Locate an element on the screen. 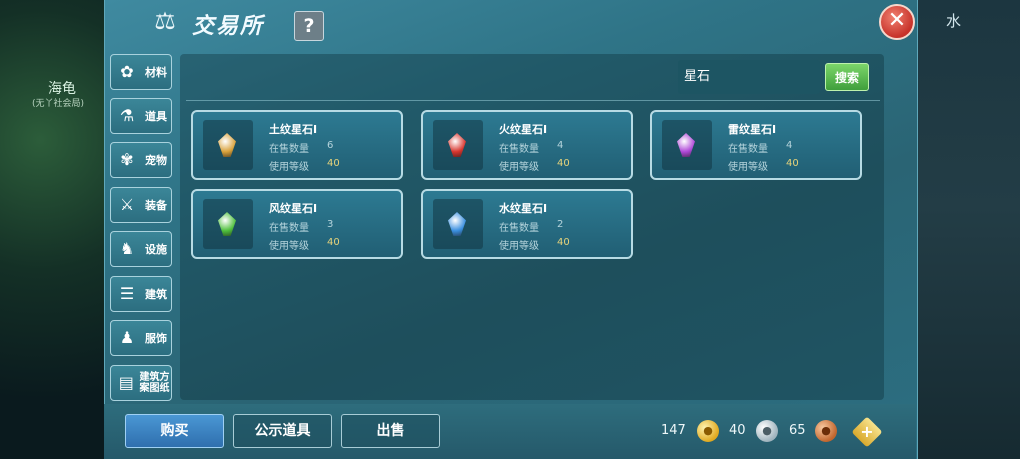  category-props: ⚗ 道具 is located at coordinates (141, 116).